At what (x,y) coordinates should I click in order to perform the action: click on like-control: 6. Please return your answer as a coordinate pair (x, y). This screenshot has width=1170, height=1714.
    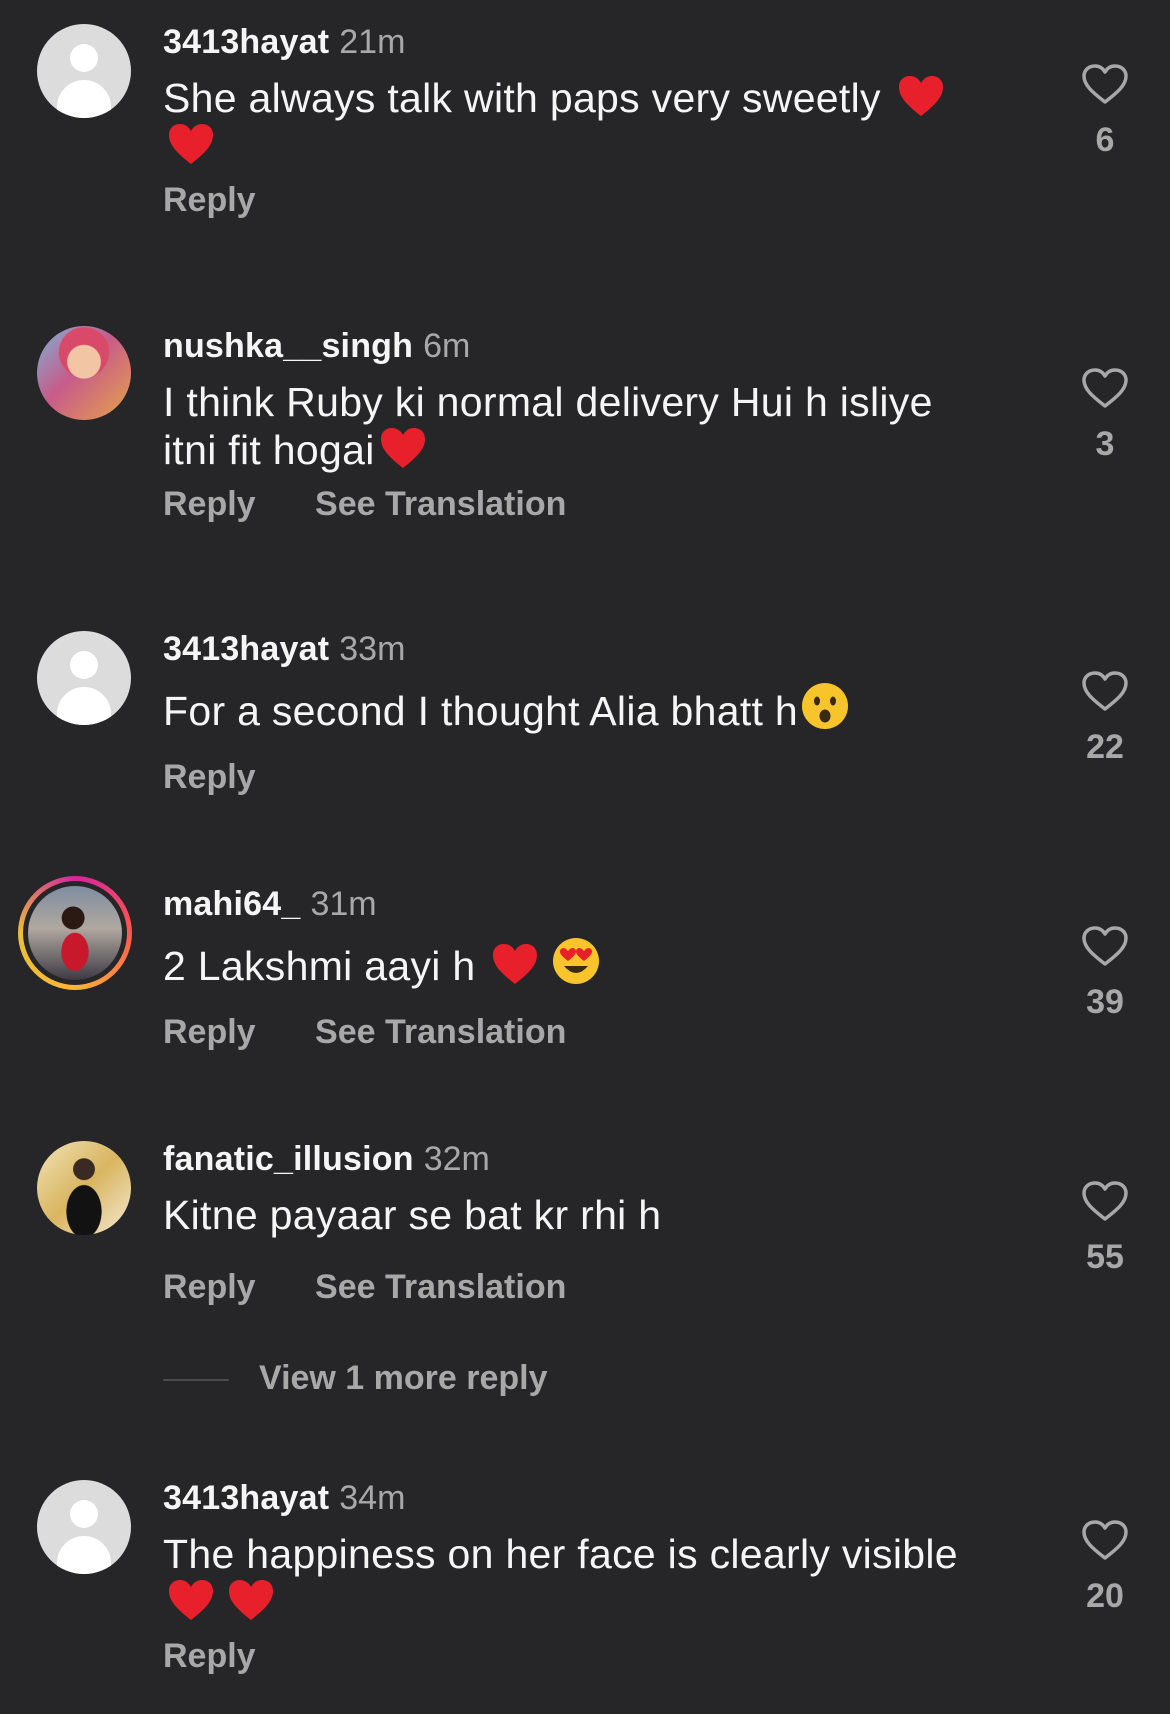
    Looking at the image, I should click on (1105, 111).